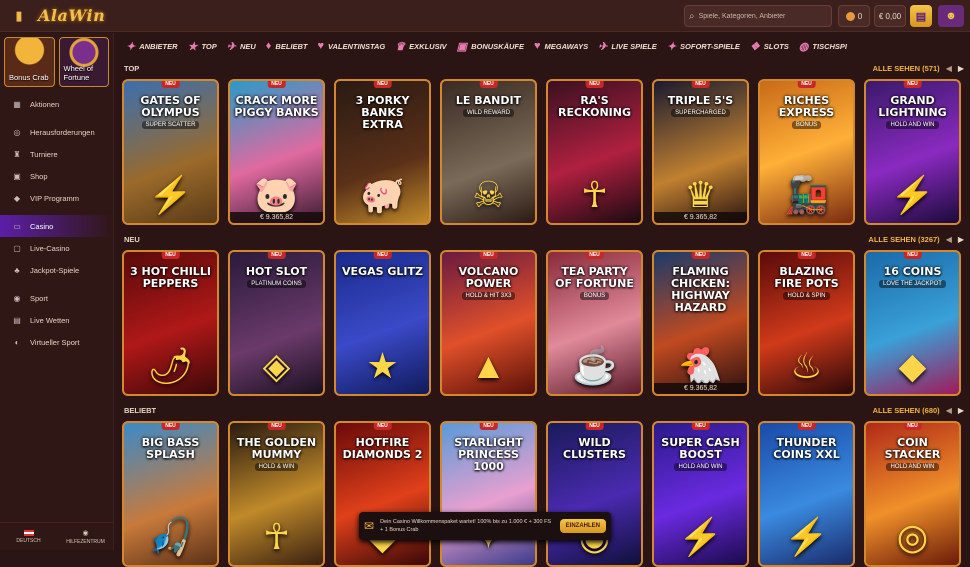 Image resolution: width=970 pixels, height=567 pixels. I want to click on see-all-link: ALLE SEHEN (571), so click(906, 68).